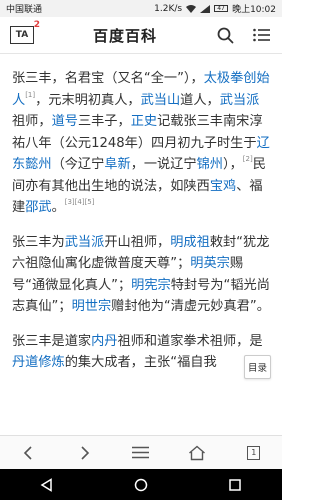 Image resolution: width=320 pixels, height=500 pixels. I want to click on network-speed: 1.2K/s, so click(168, 8).